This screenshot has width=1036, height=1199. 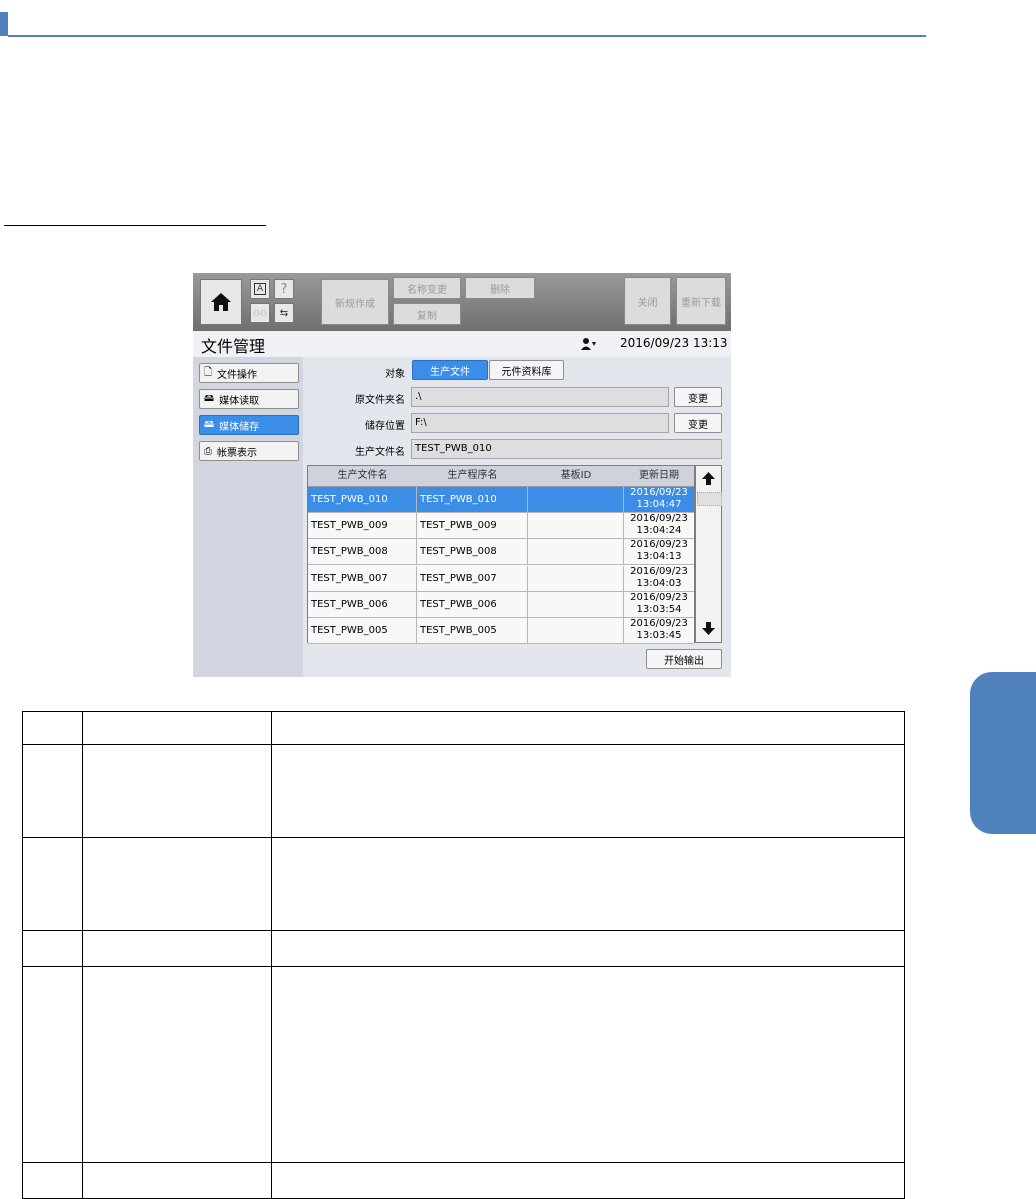 What do you see at coordinates (701, 301) in the screenshot?
I see `reload-button: 重新下载` at bounding box center [701, 301].